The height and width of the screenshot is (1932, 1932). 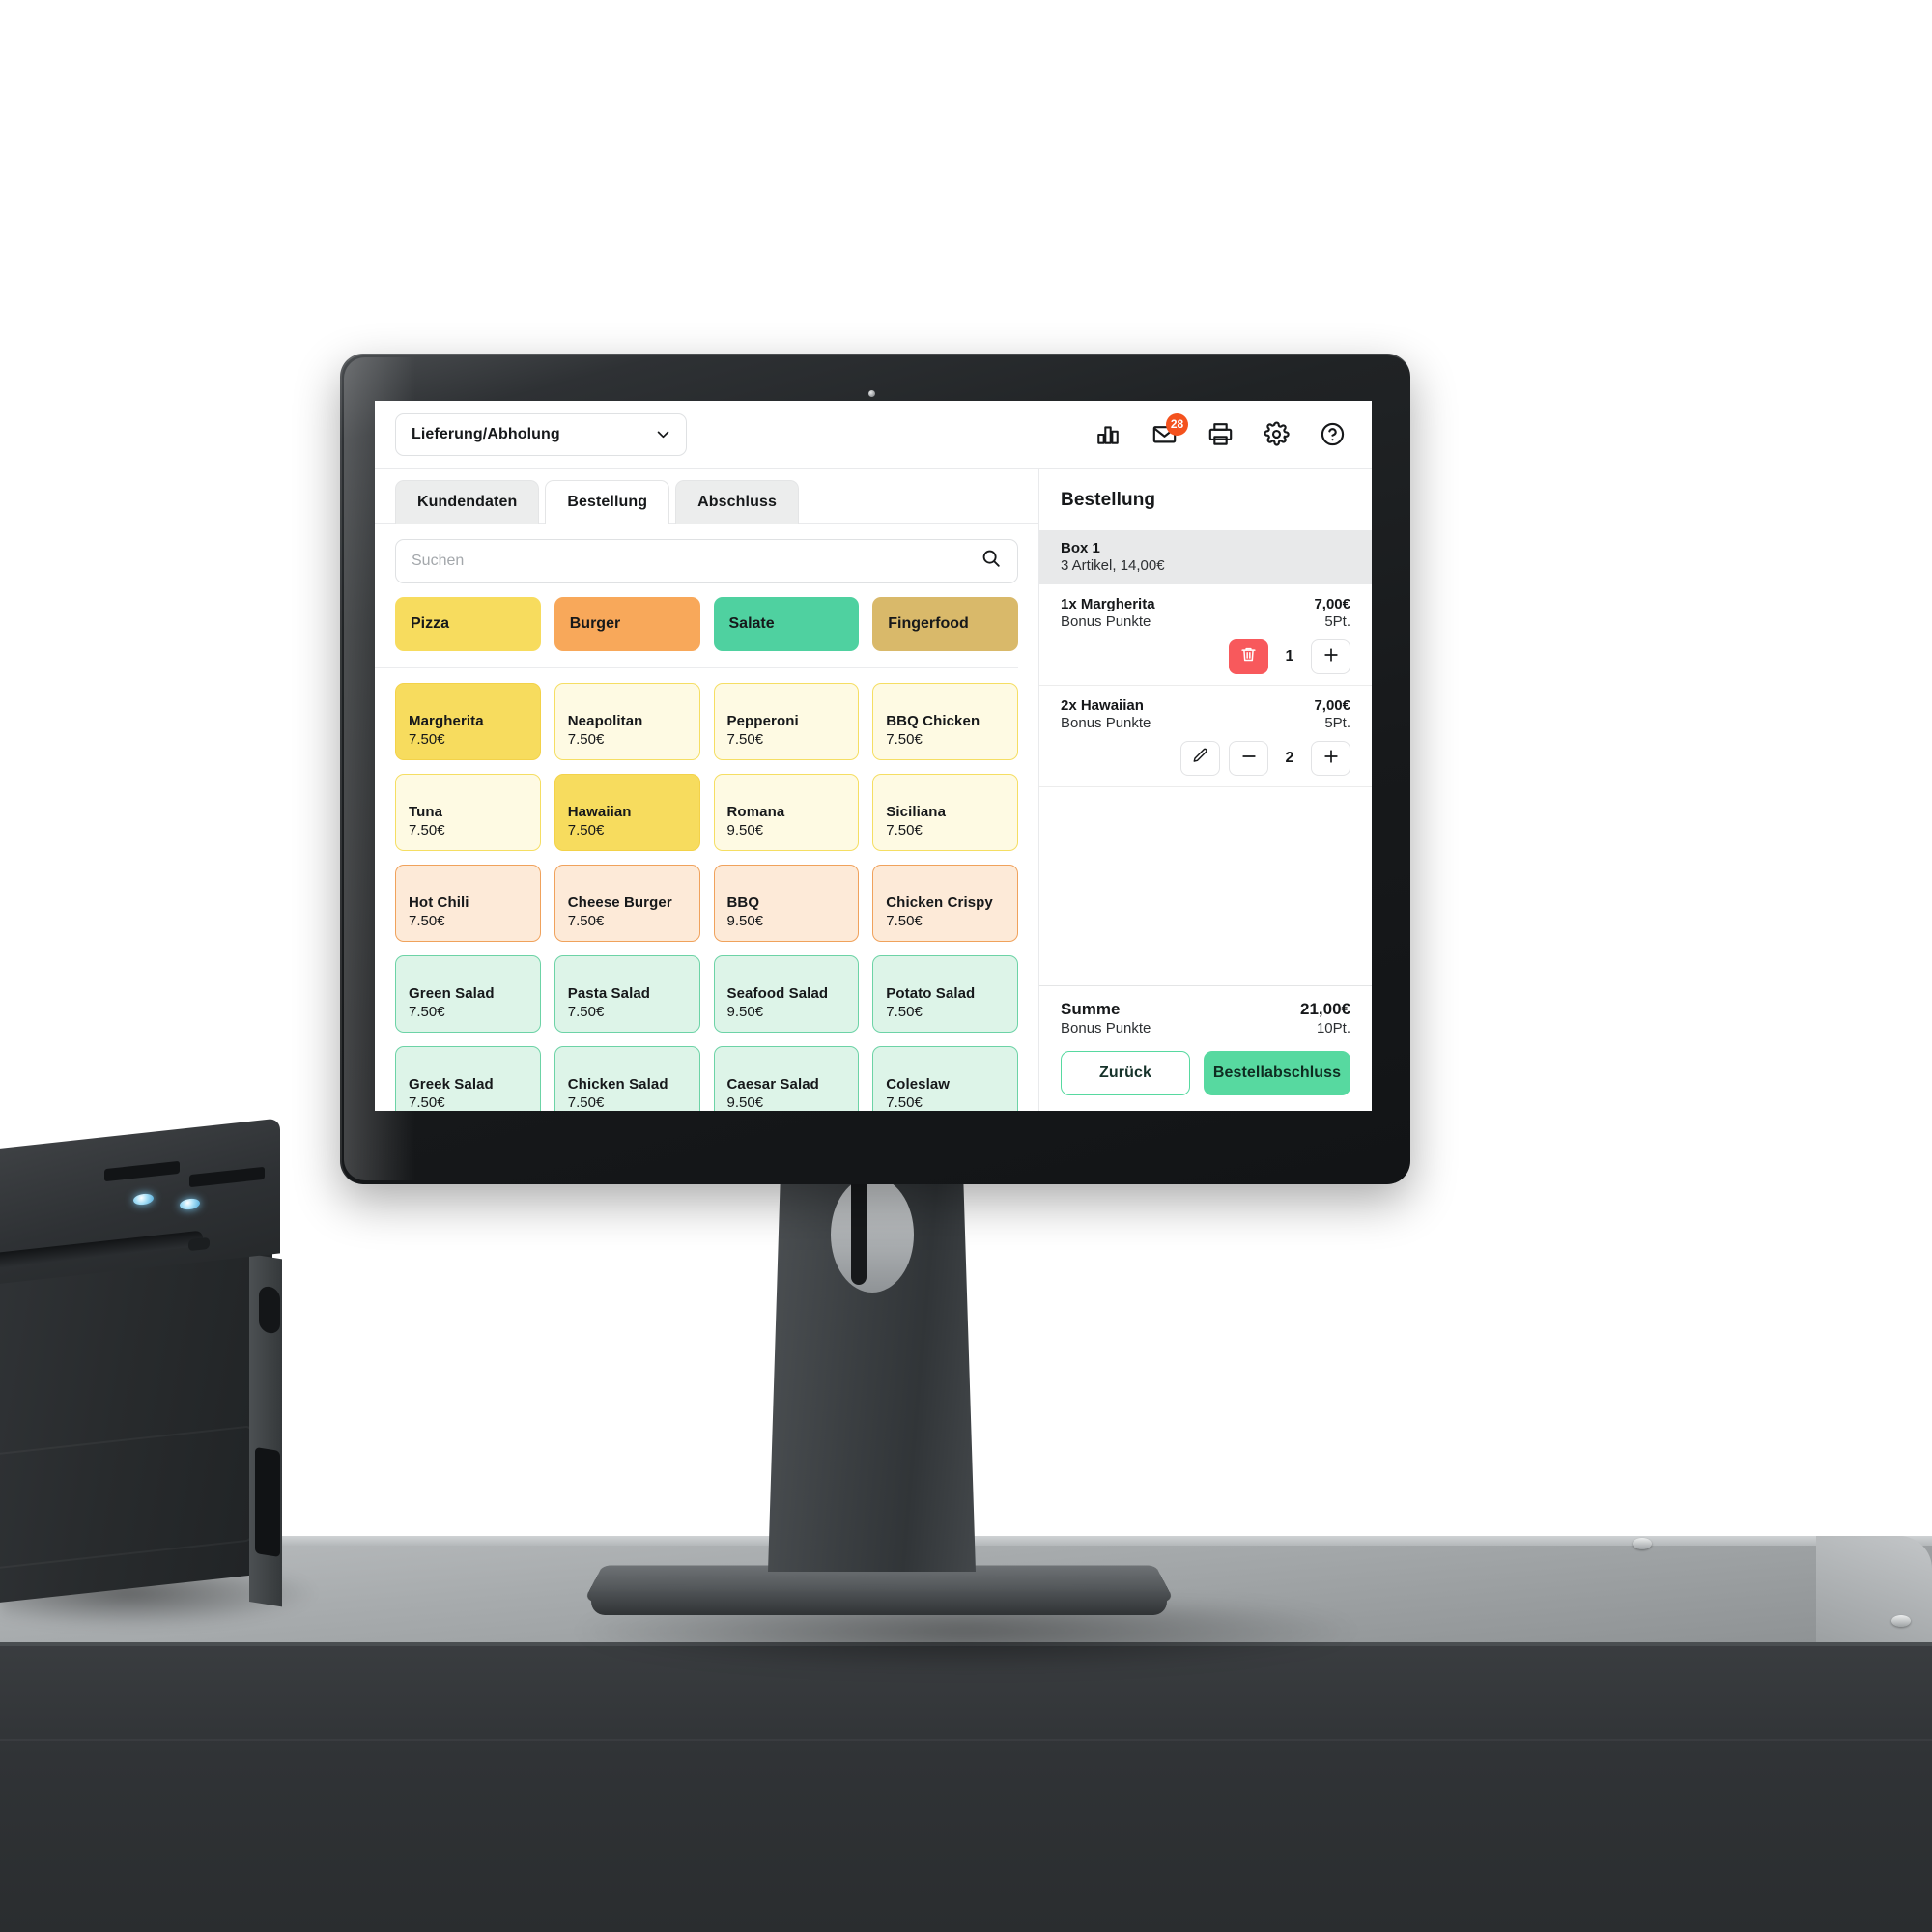 I want to click on summary-total-row: Summe 21,00€, so click(x=1205, y=1009).